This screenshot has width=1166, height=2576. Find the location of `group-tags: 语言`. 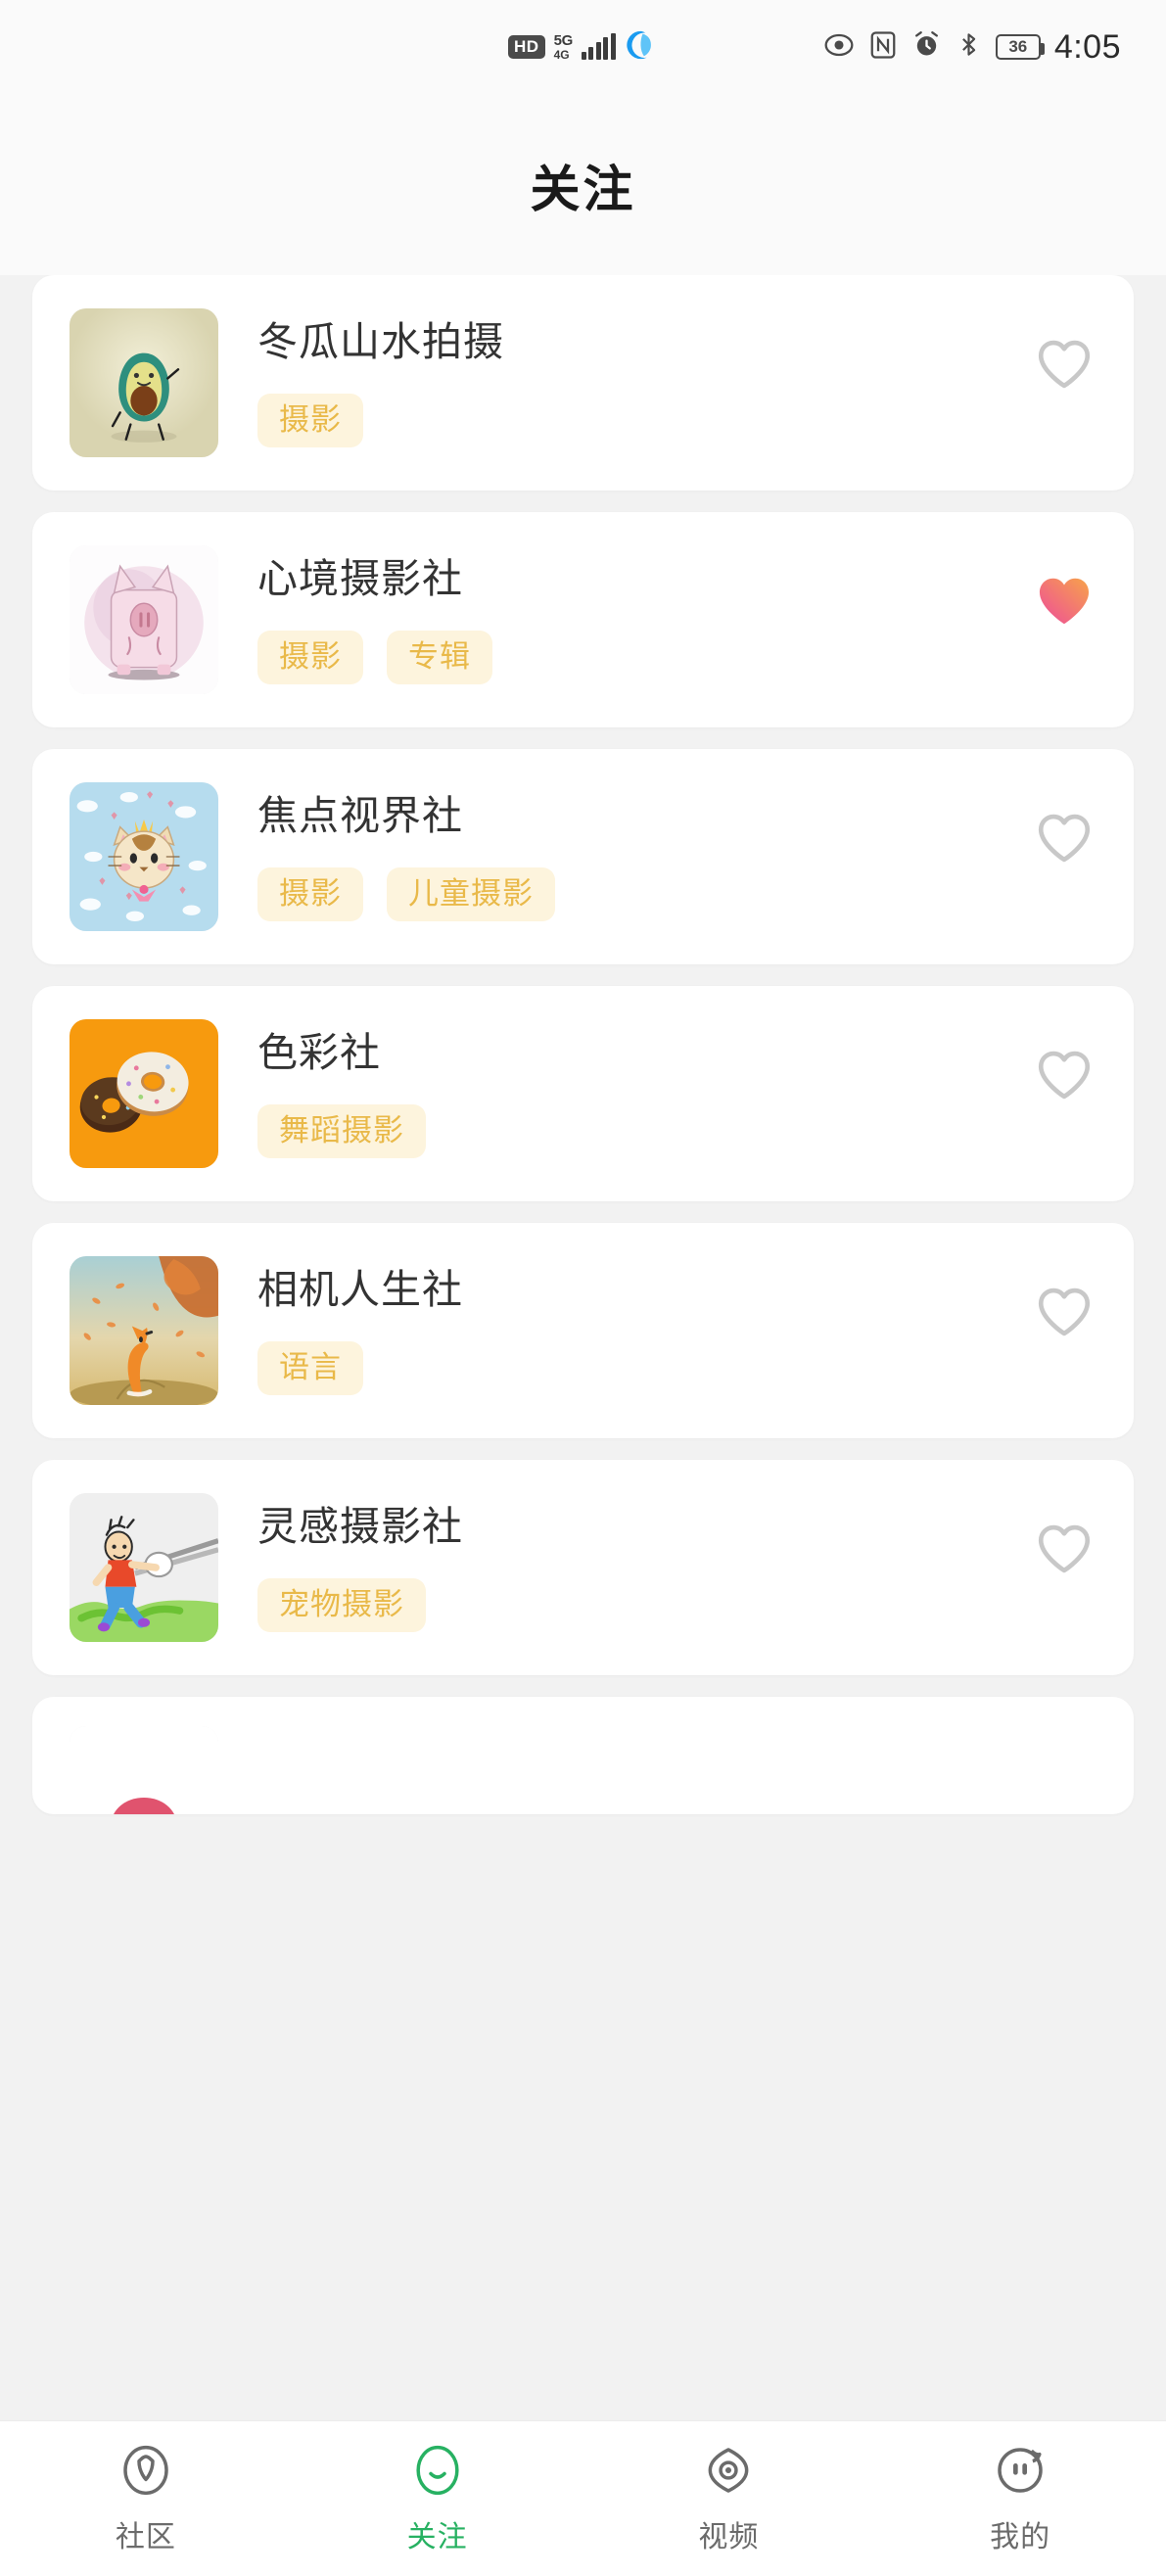

group-tags: 语言 is located at coordinates (676, 1368).